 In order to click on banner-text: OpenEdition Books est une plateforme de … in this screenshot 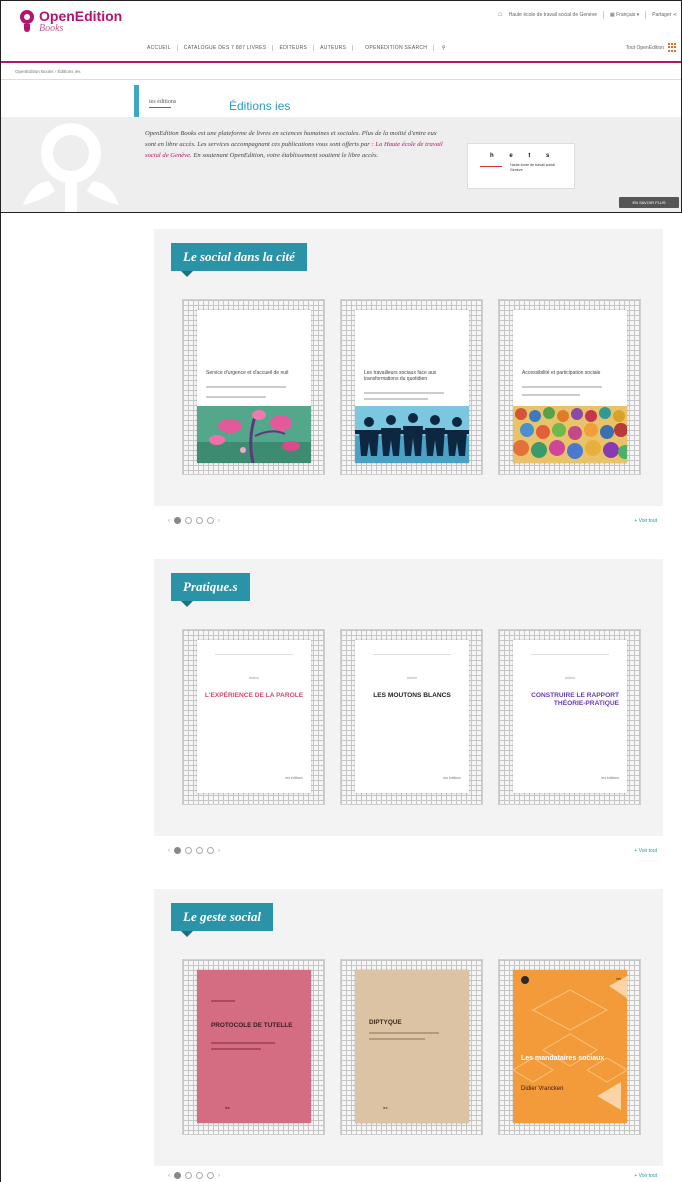, I will do `click(295, 144)`.